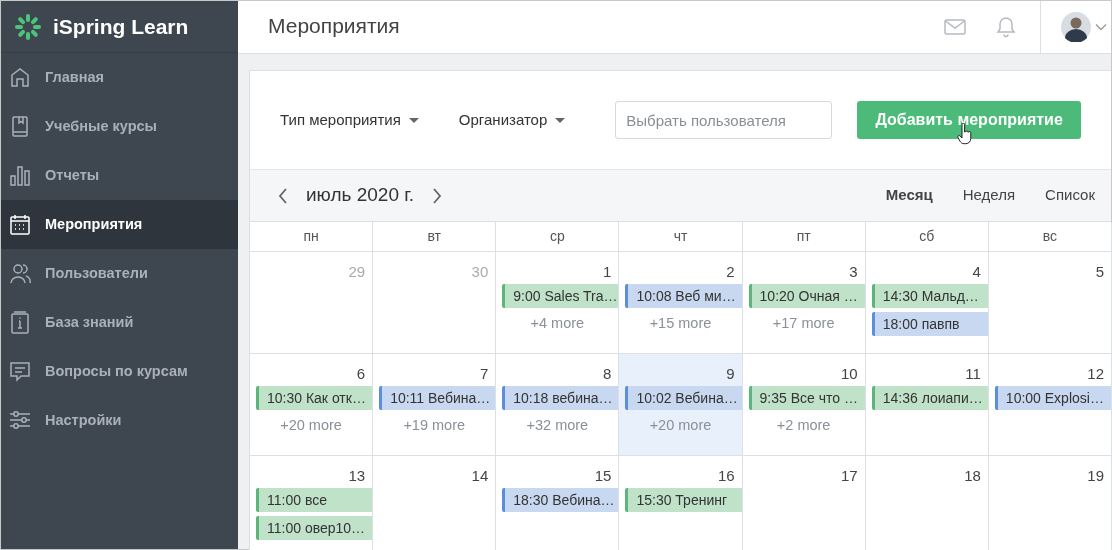  What do you see at coordinates (731, 374) in the screenshot?
I see `day-number: 9` at bounding box center [731, 374].